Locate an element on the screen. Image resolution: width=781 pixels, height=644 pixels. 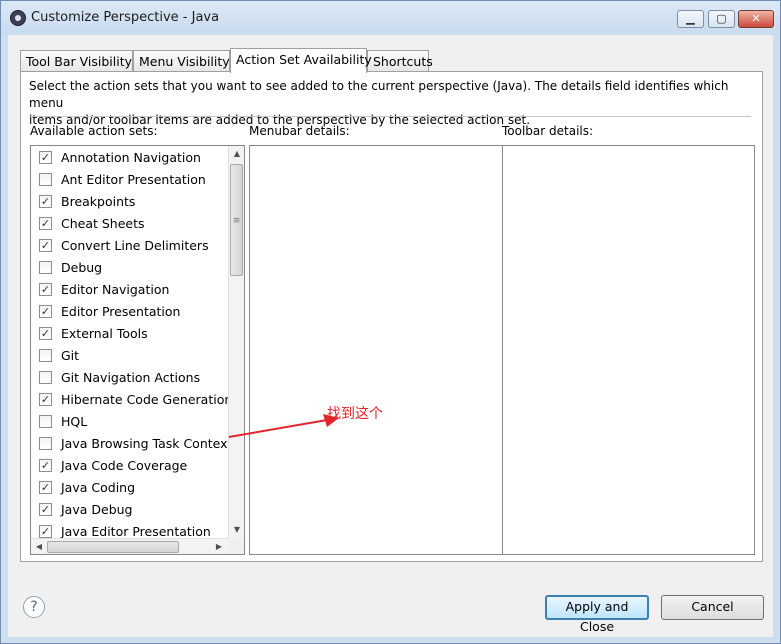
list-item-label: Convert Line Delimiters is located at coordinates (135, 245).